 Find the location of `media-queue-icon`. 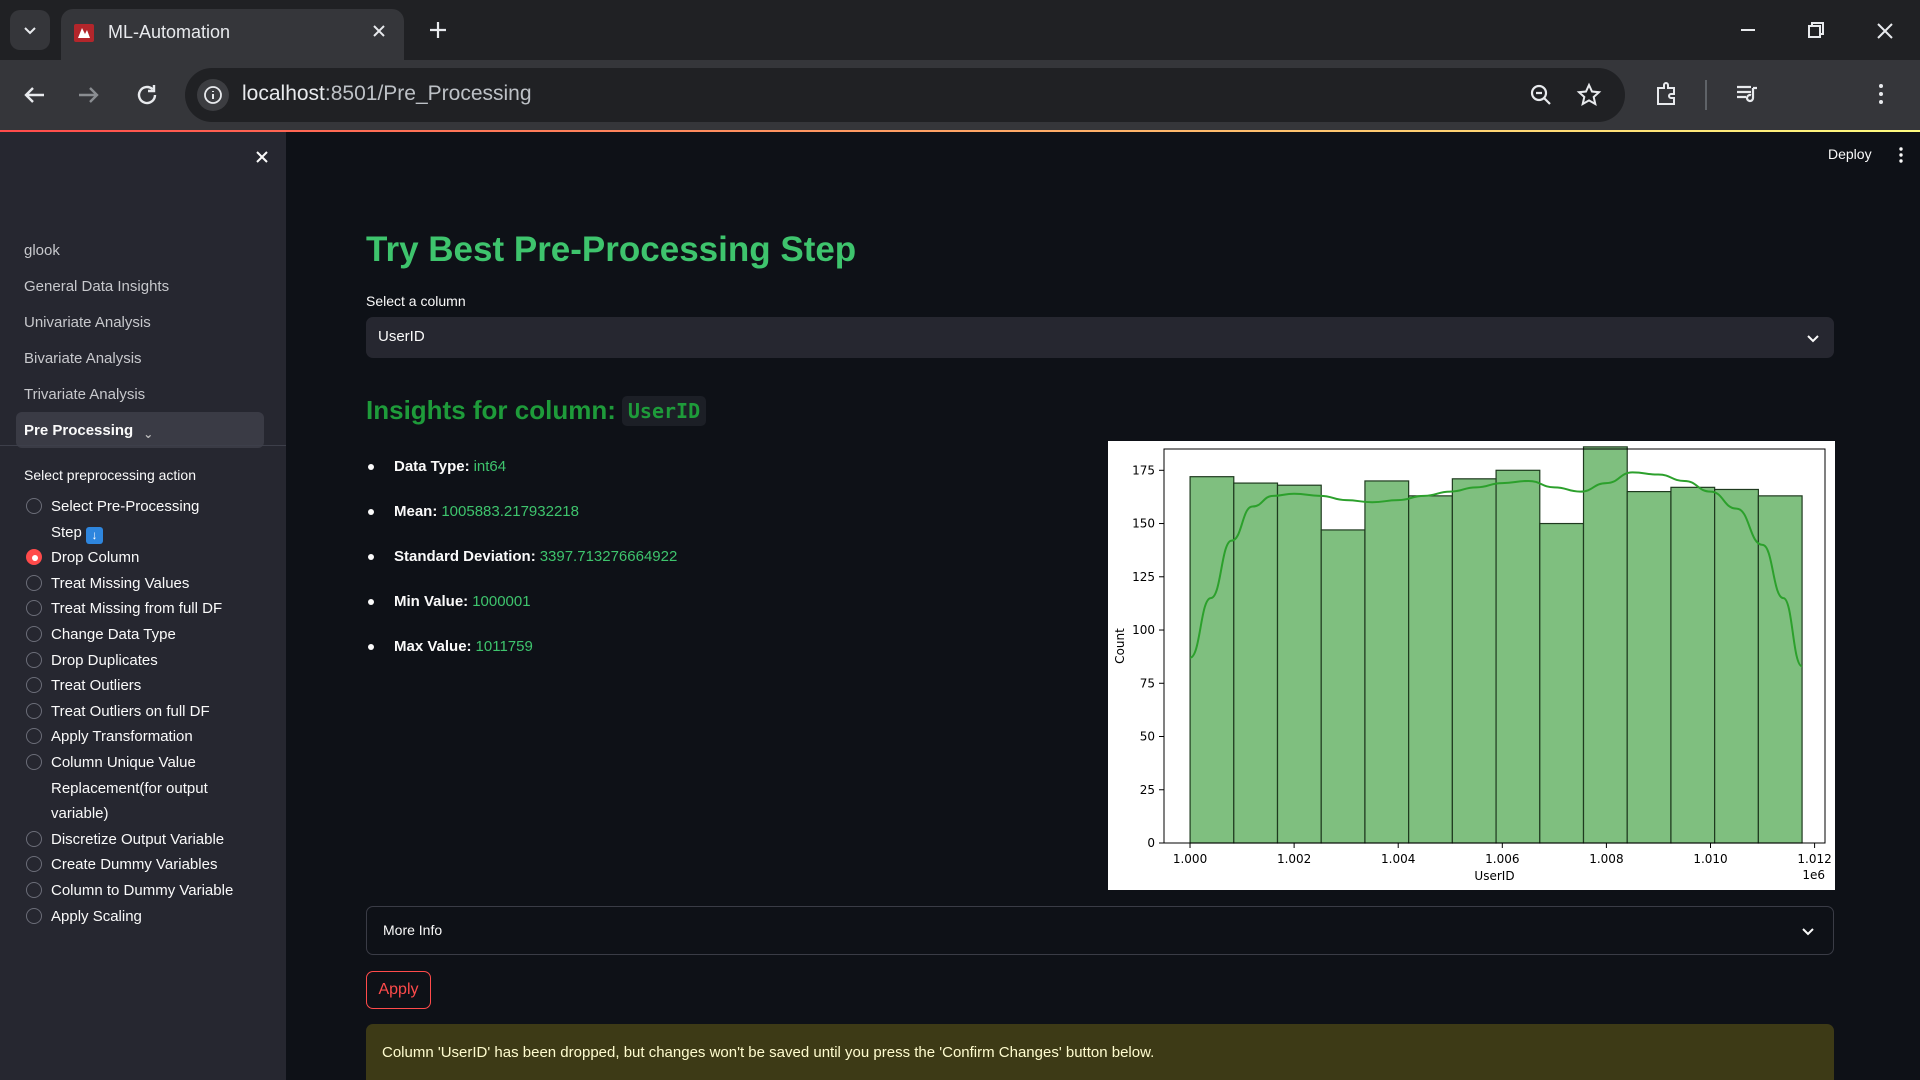

media-queue-icon is located at coordinates (1747, 94).